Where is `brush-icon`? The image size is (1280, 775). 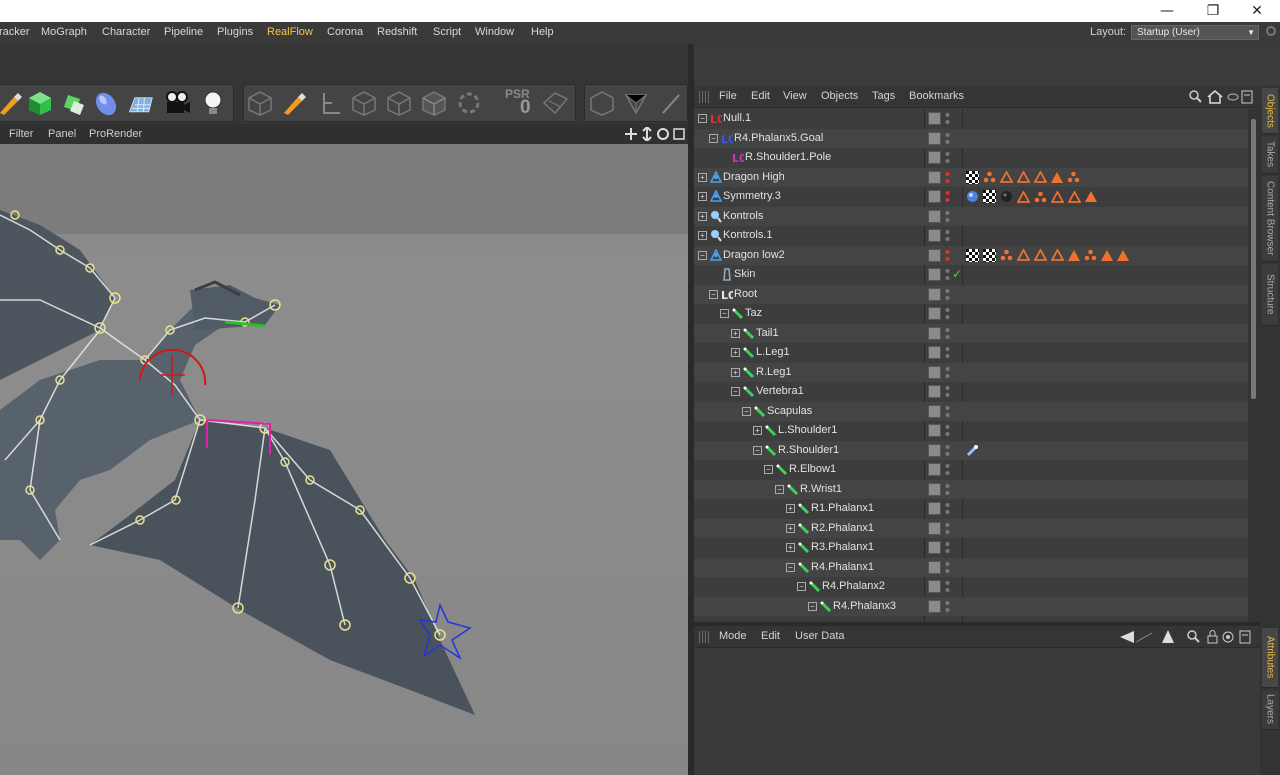 brush-icon is located at coordinates (12, 103).